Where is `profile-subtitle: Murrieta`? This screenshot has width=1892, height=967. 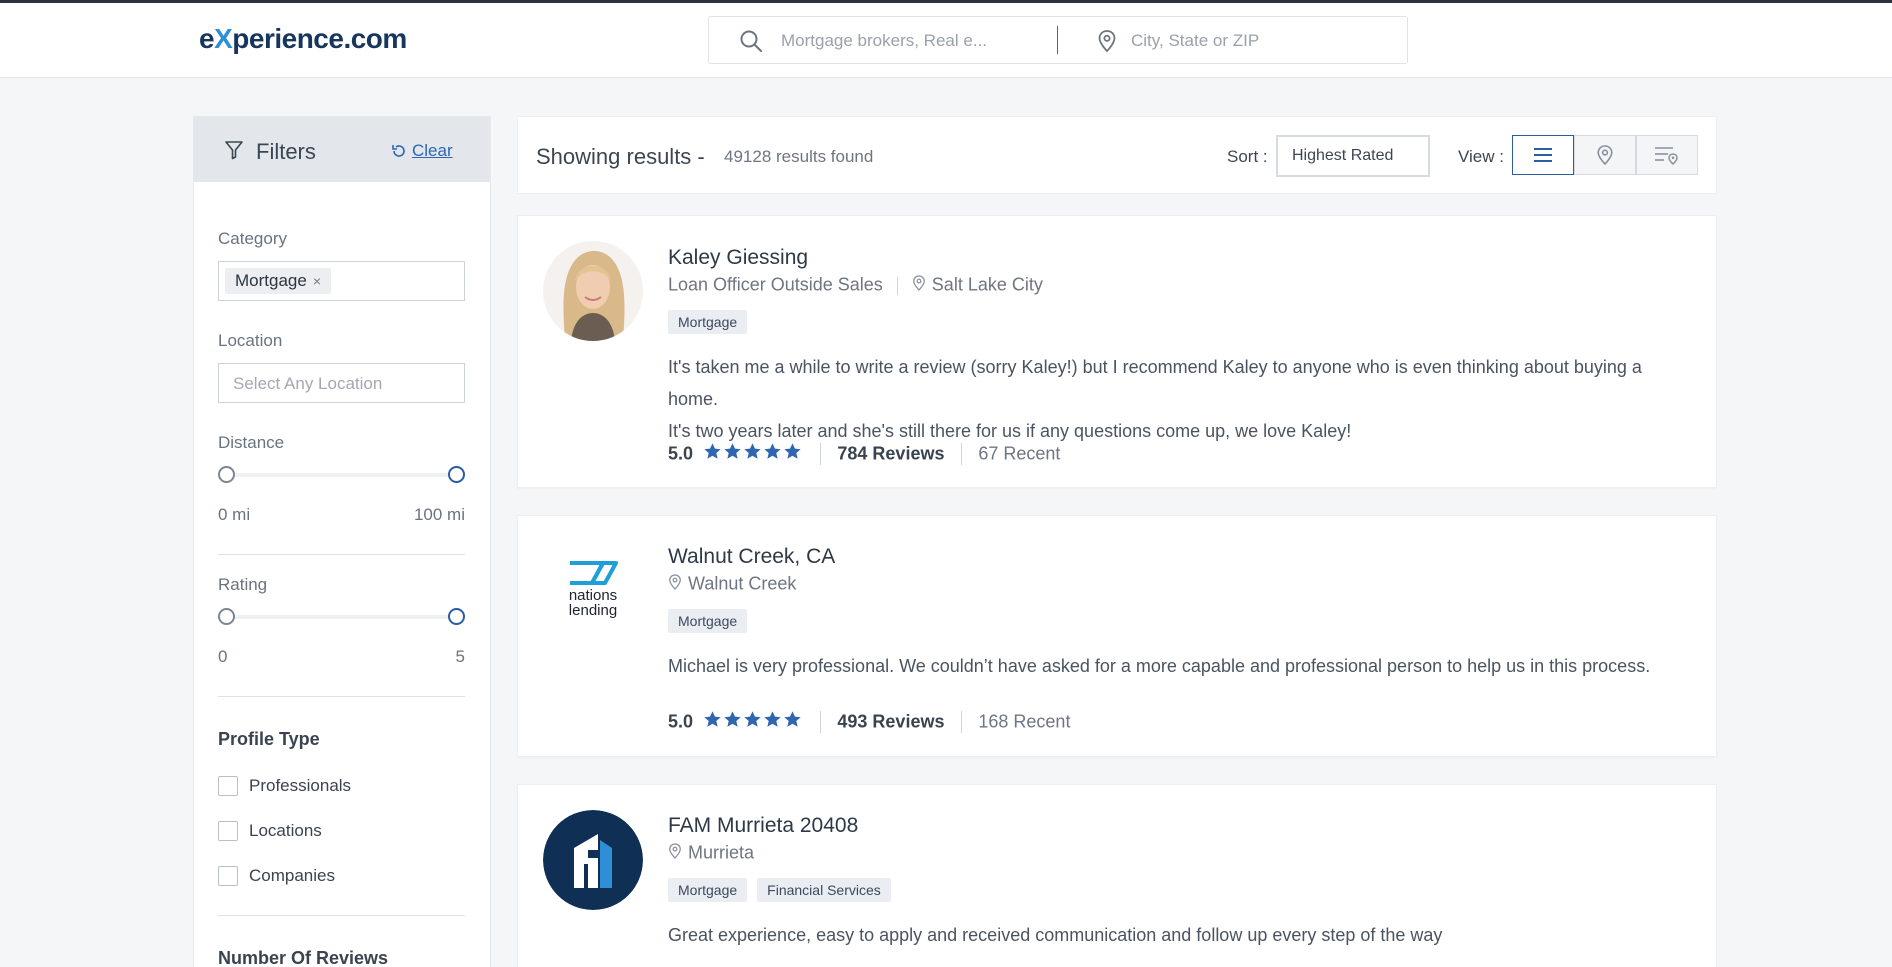 profile-subtitle: Murrieta is located at coordinates (711, 853).